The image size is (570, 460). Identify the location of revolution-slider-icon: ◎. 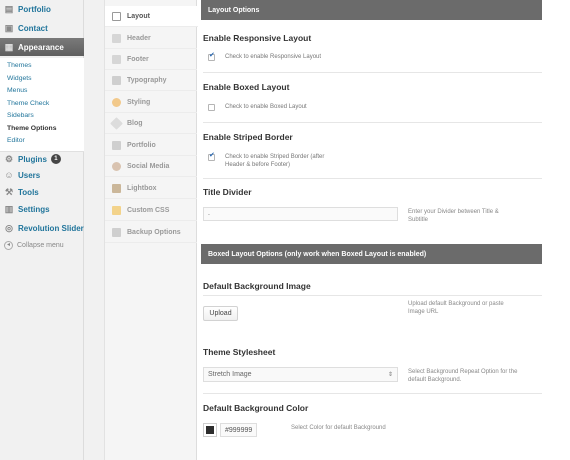
(9, 227).